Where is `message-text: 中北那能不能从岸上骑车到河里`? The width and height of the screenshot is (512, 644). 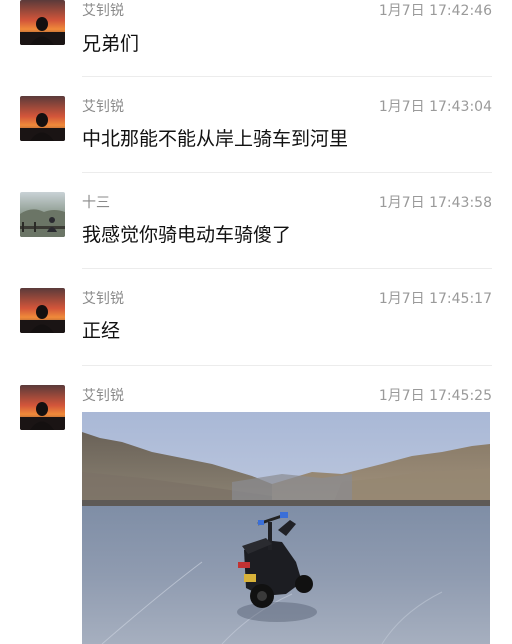
message-text: 中北那能不能从岸上骑车到河里 is located at coordinates (215, 139).